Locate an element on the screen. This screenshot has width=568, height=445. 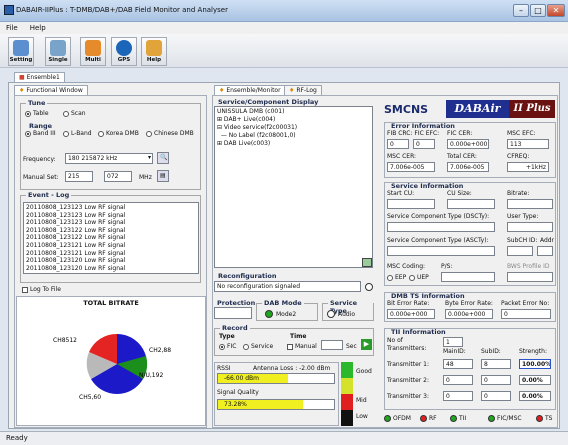
single-button: Single is located at coordinates (58, 51).